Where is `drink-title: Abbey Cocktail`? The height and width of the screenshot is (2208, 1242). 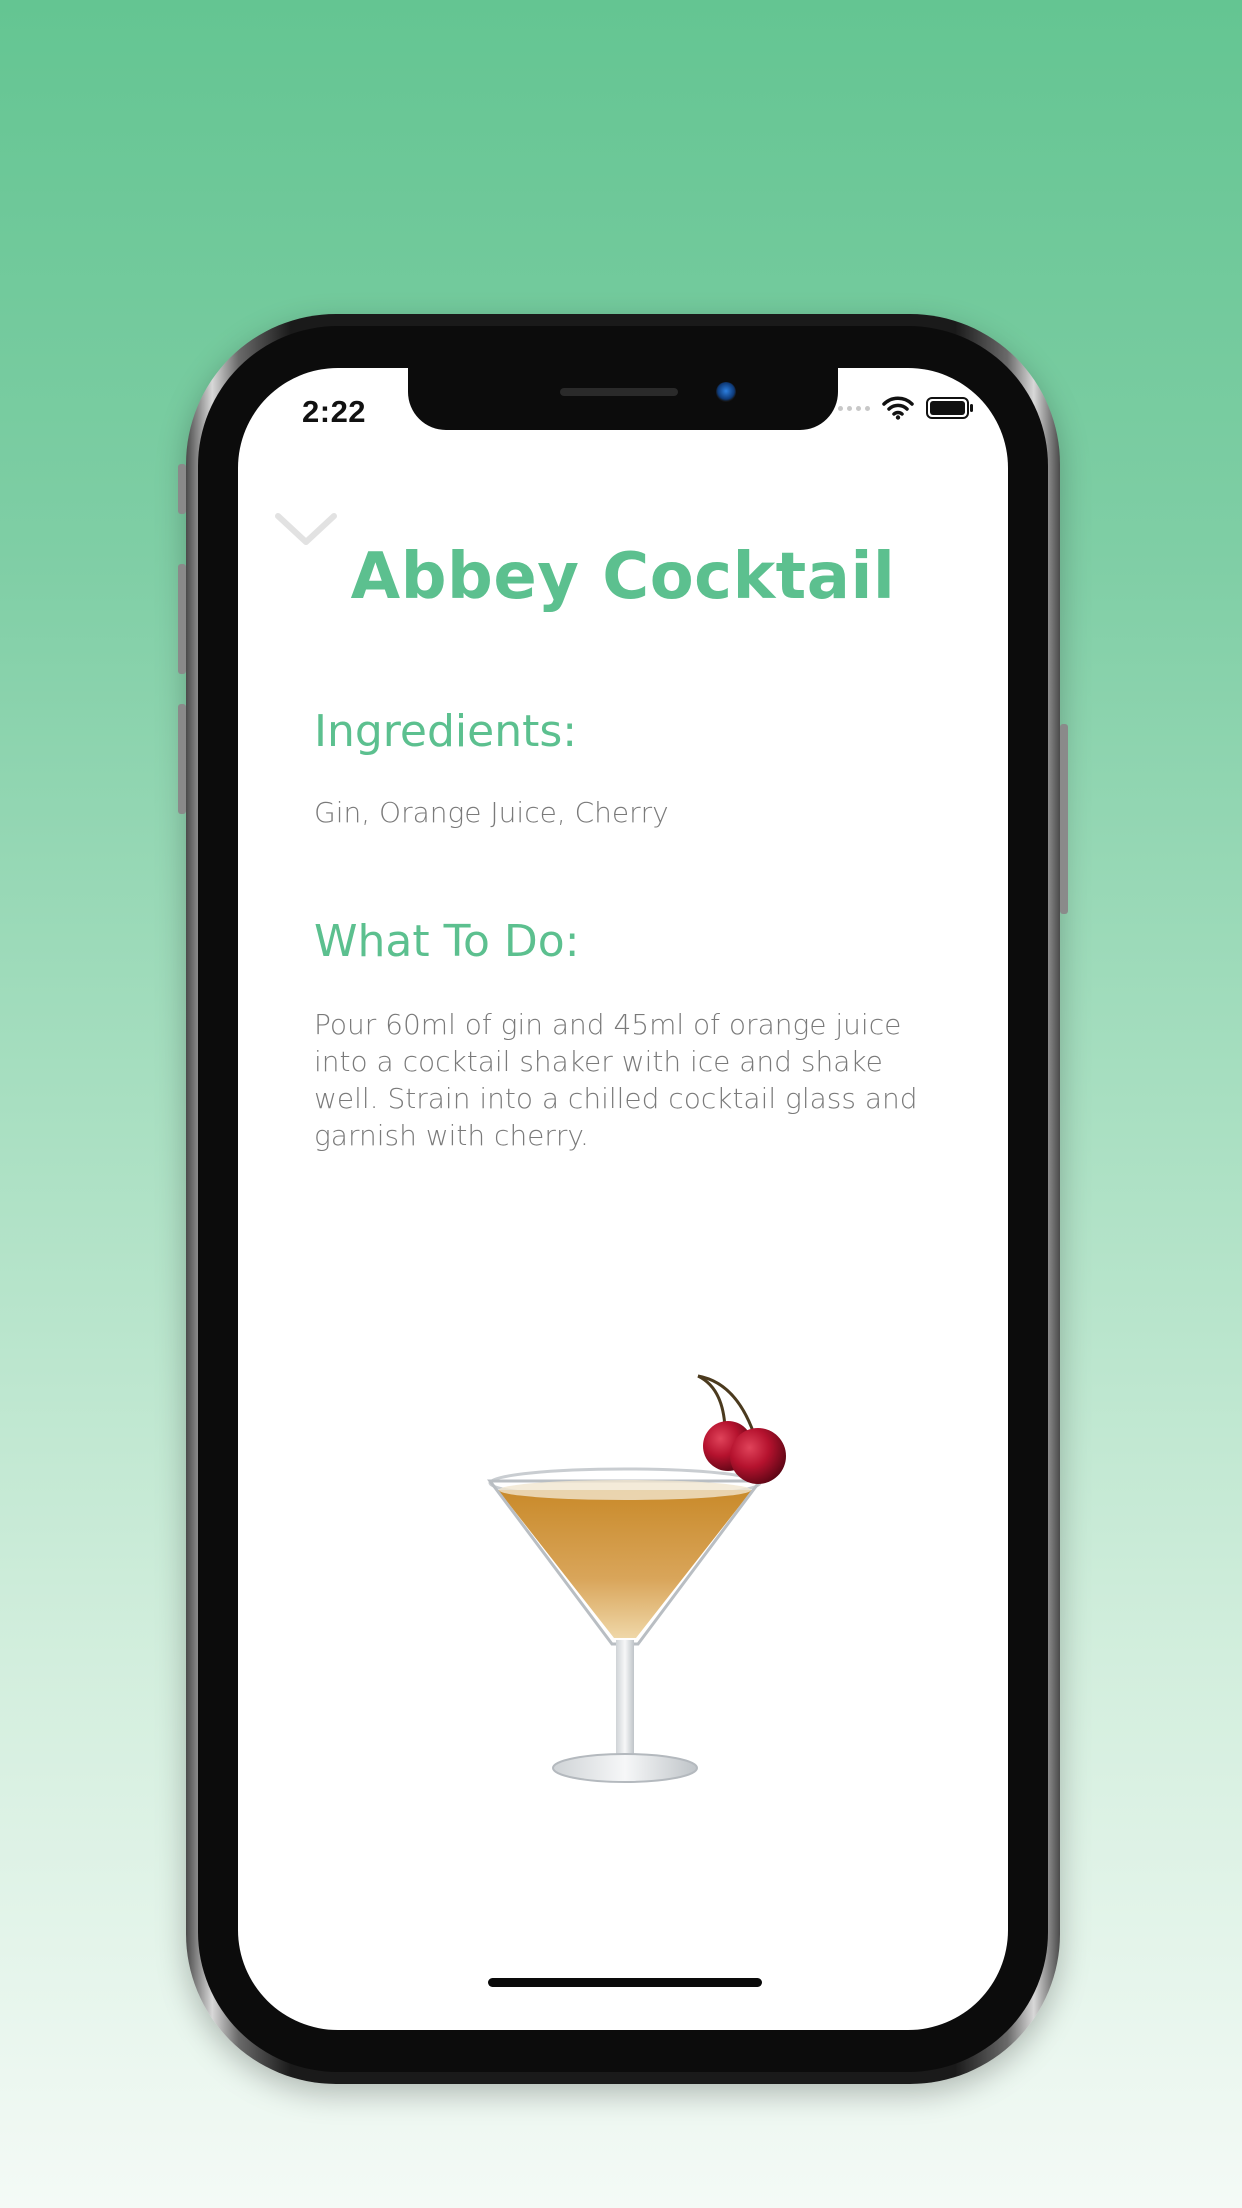 drink-title: Abbey Cocktail is located at coordinates (623, 577).